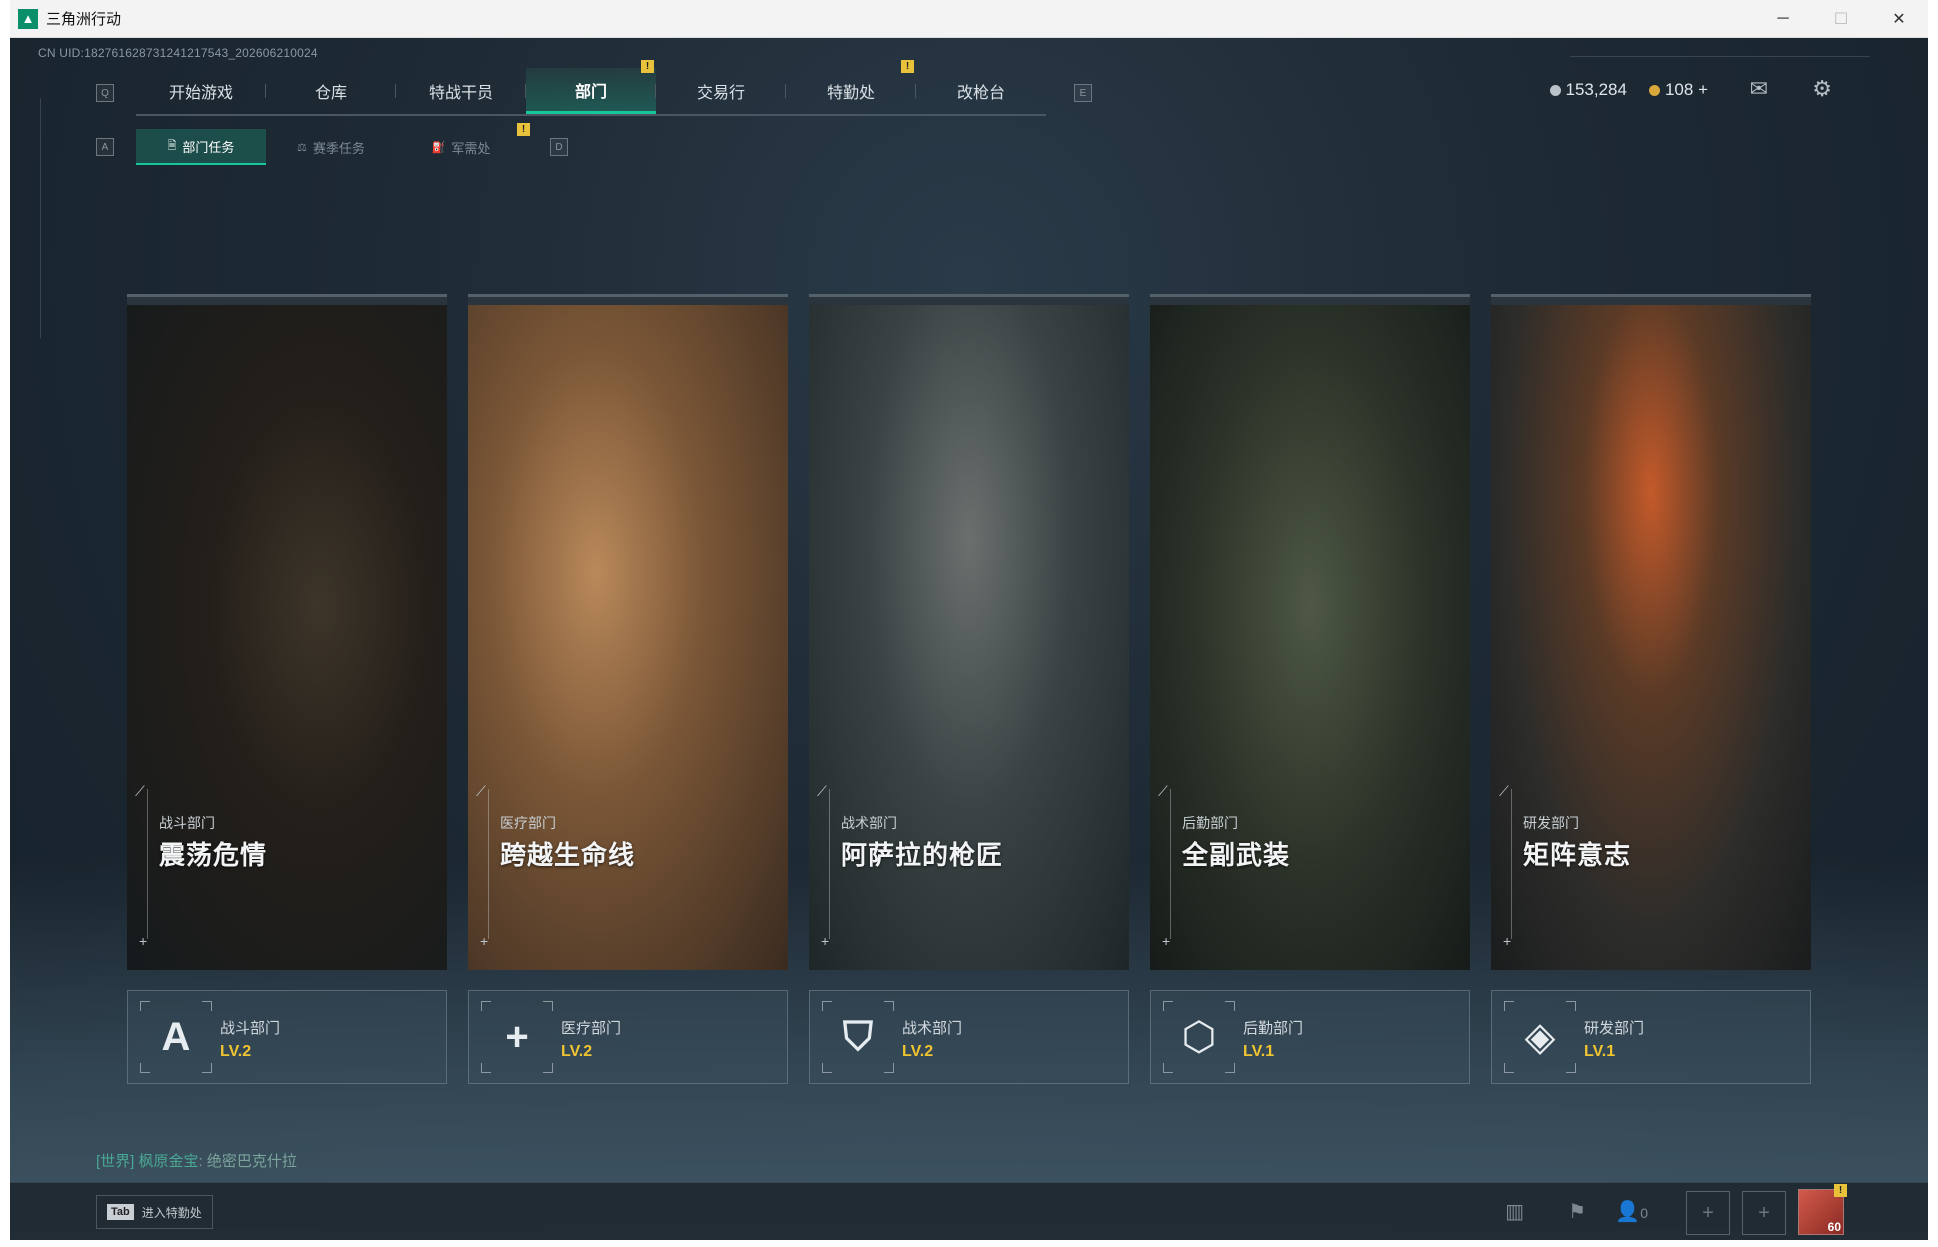  I want to click on department-card: ⟋ + 后勤部门 全副武装, so click(1310, 632).